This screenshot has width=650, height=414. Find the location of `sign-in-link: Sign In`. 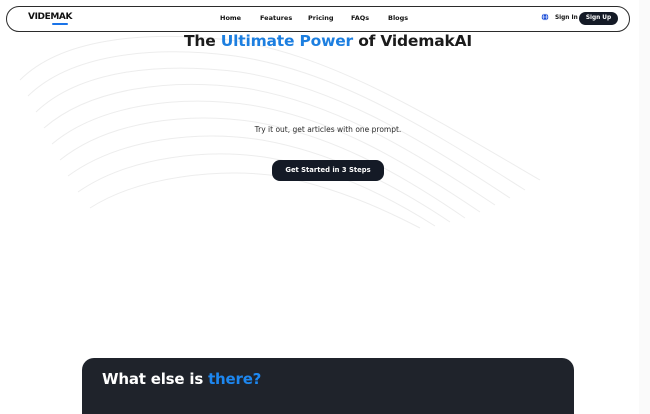

sign-in-link: Sign In is located at coordinates (566, 18).